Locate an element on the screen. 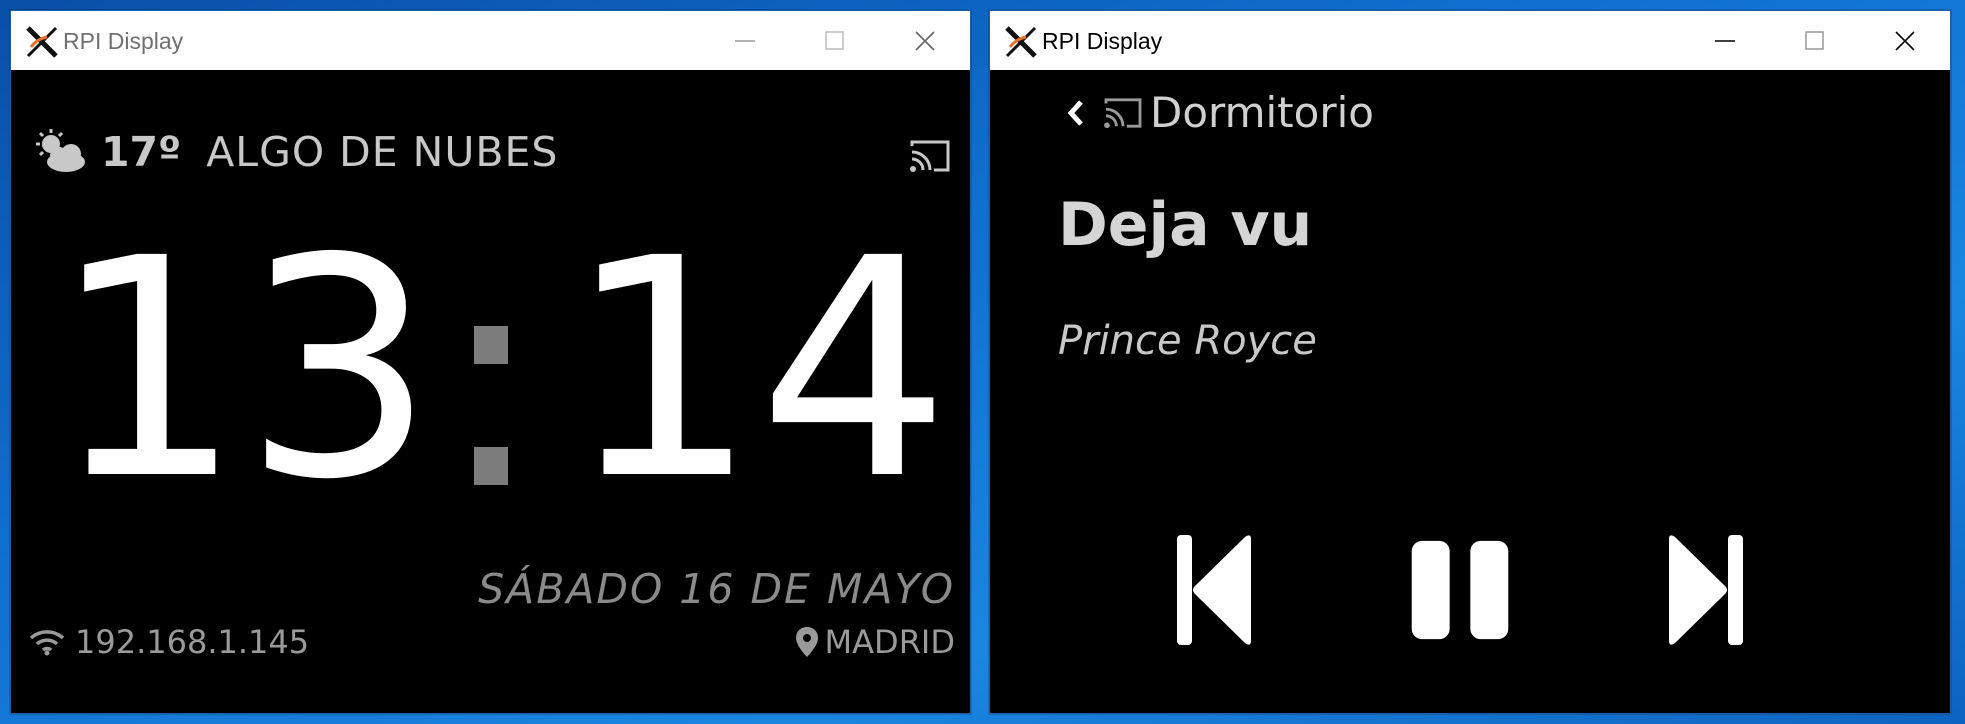  chevron-left-icon is located at coordinates (1075, 112).